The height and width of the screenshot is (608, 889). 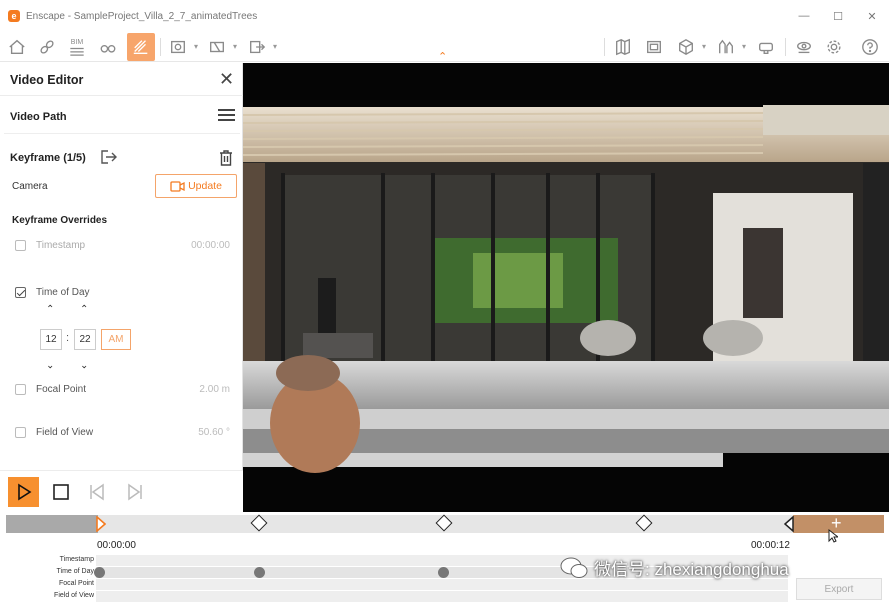 I want to click on update-camera-button: Update, so click(x=196, y=186).